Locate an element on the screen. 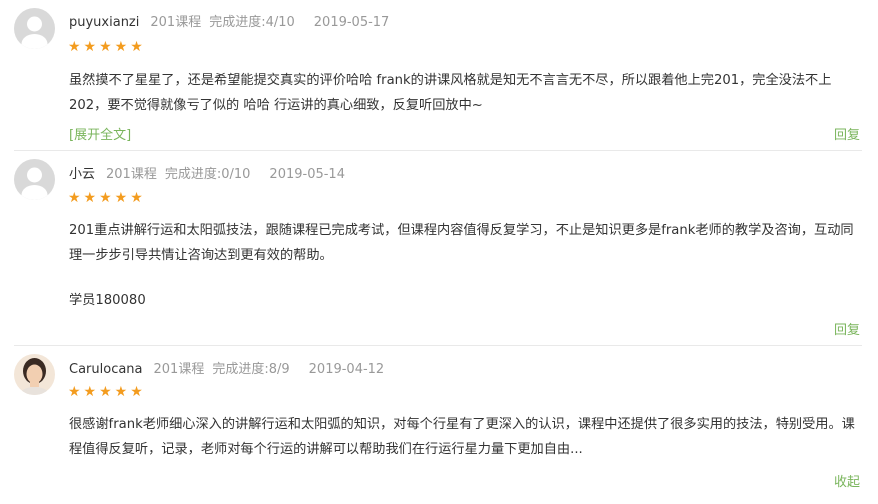 Image resolution: width=878 pixels, height=504 pixels. review-meta: 小云 201课程 完成进度:0/10 2019-05-14 is located at coordinates (207, 172).